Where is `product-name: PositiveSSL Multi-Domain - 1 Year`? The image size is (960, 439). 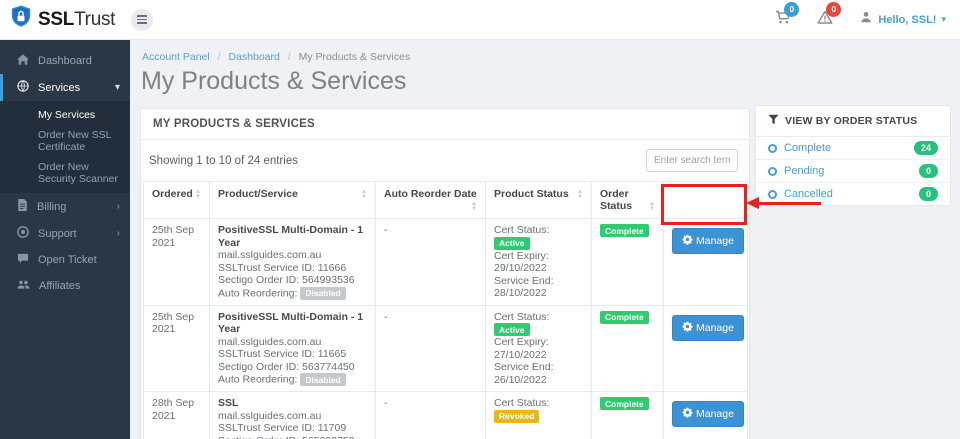 product-name: PositiveSSL Multi-Domain - 1 Year is located at coordinates (291, 236).